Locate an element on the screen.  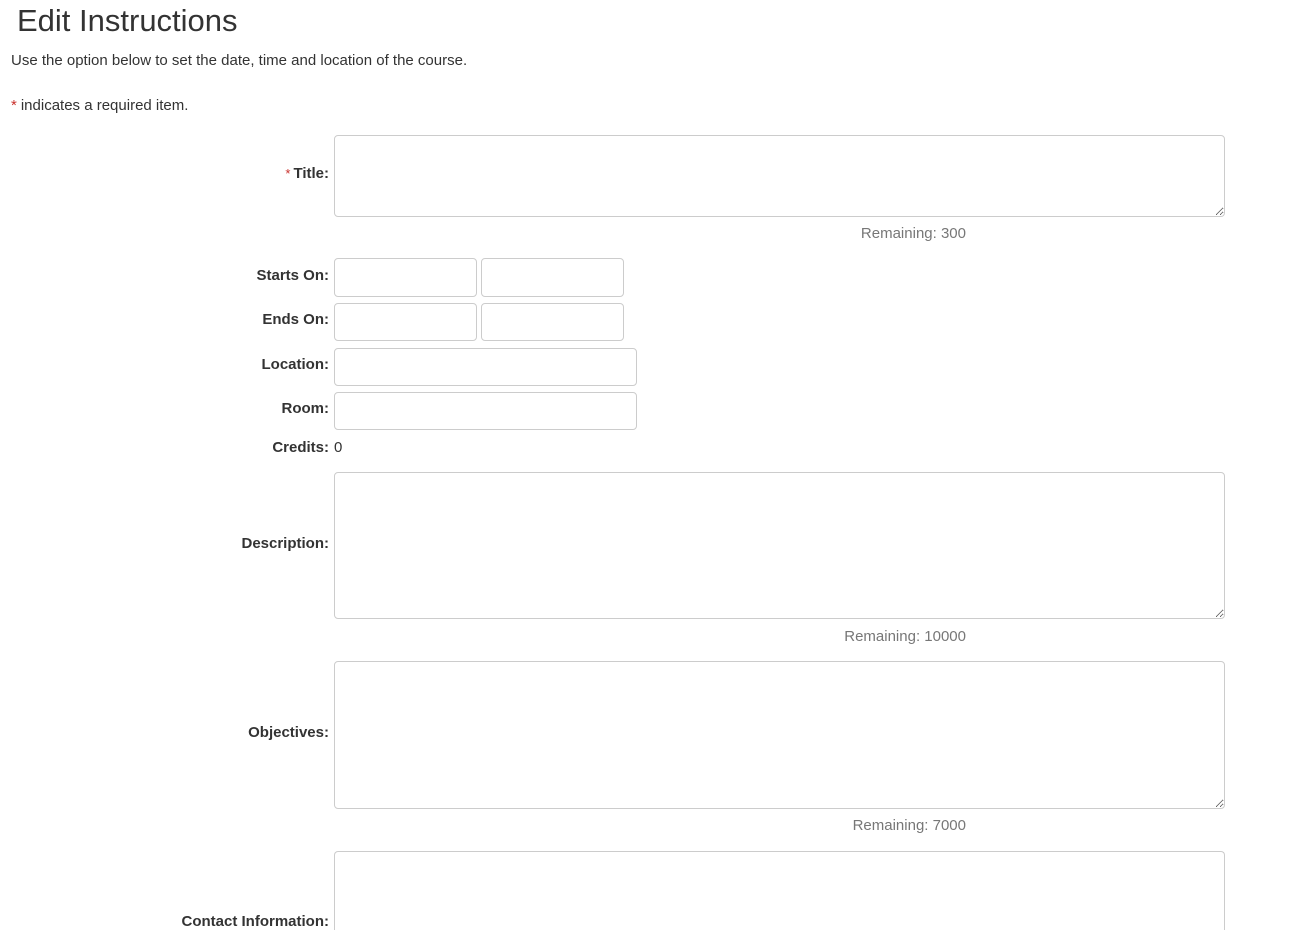
credits-value: 0 is located at coordinates (338, 447).